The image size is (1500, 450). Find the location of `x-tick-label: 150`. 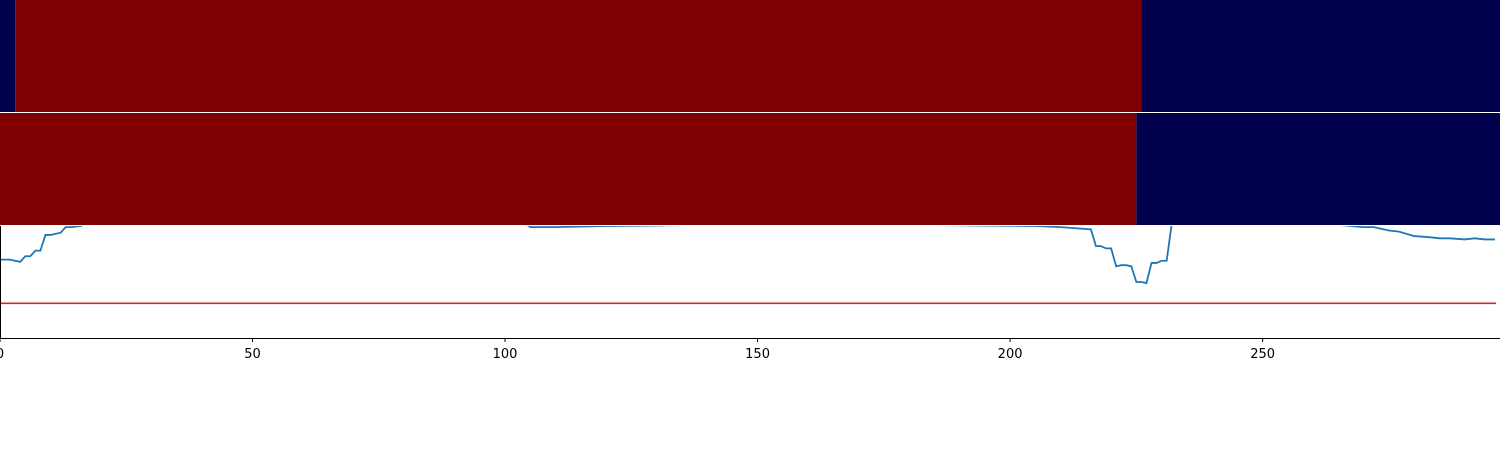

x-tick-label: 150 is located at coordinates (757, 354).